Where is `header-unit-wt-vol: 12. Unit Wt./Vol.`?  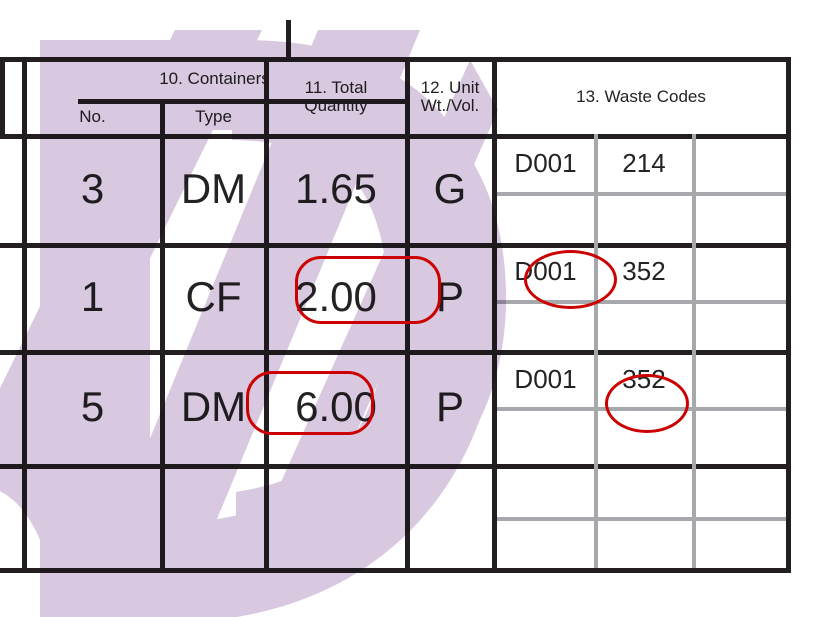
header-unit-wt-vol: 12. Unit Wt./Vol. is located at coordinates (450, 96).